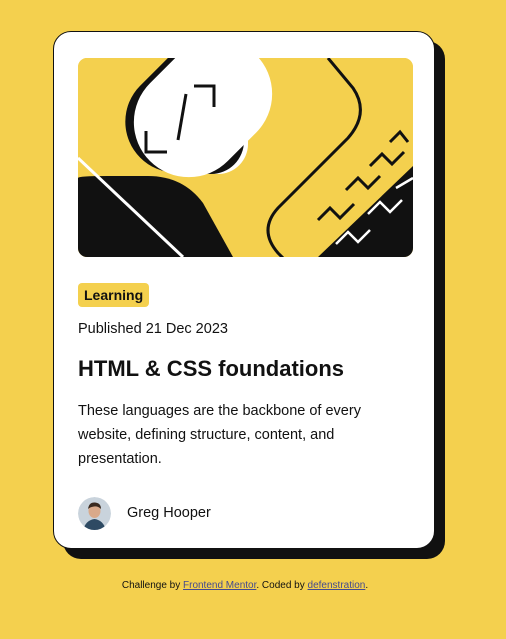 The image size is (506, 639). What do you see at coordinates (211, 369) in the screenshot?
I see `card-title: HTML & CSS foundations` at bounding box center [211, 369].